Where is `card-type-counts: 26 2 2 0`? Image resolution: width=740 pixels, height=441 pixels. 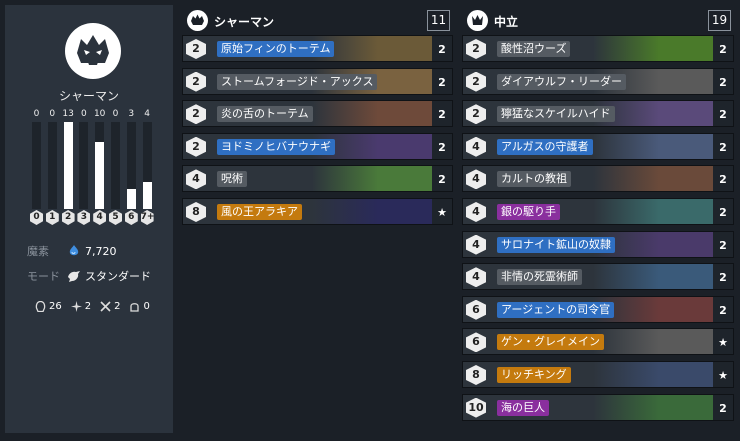
card-type-counts: 26 2 2 0 is located at coordinates (97, 306).